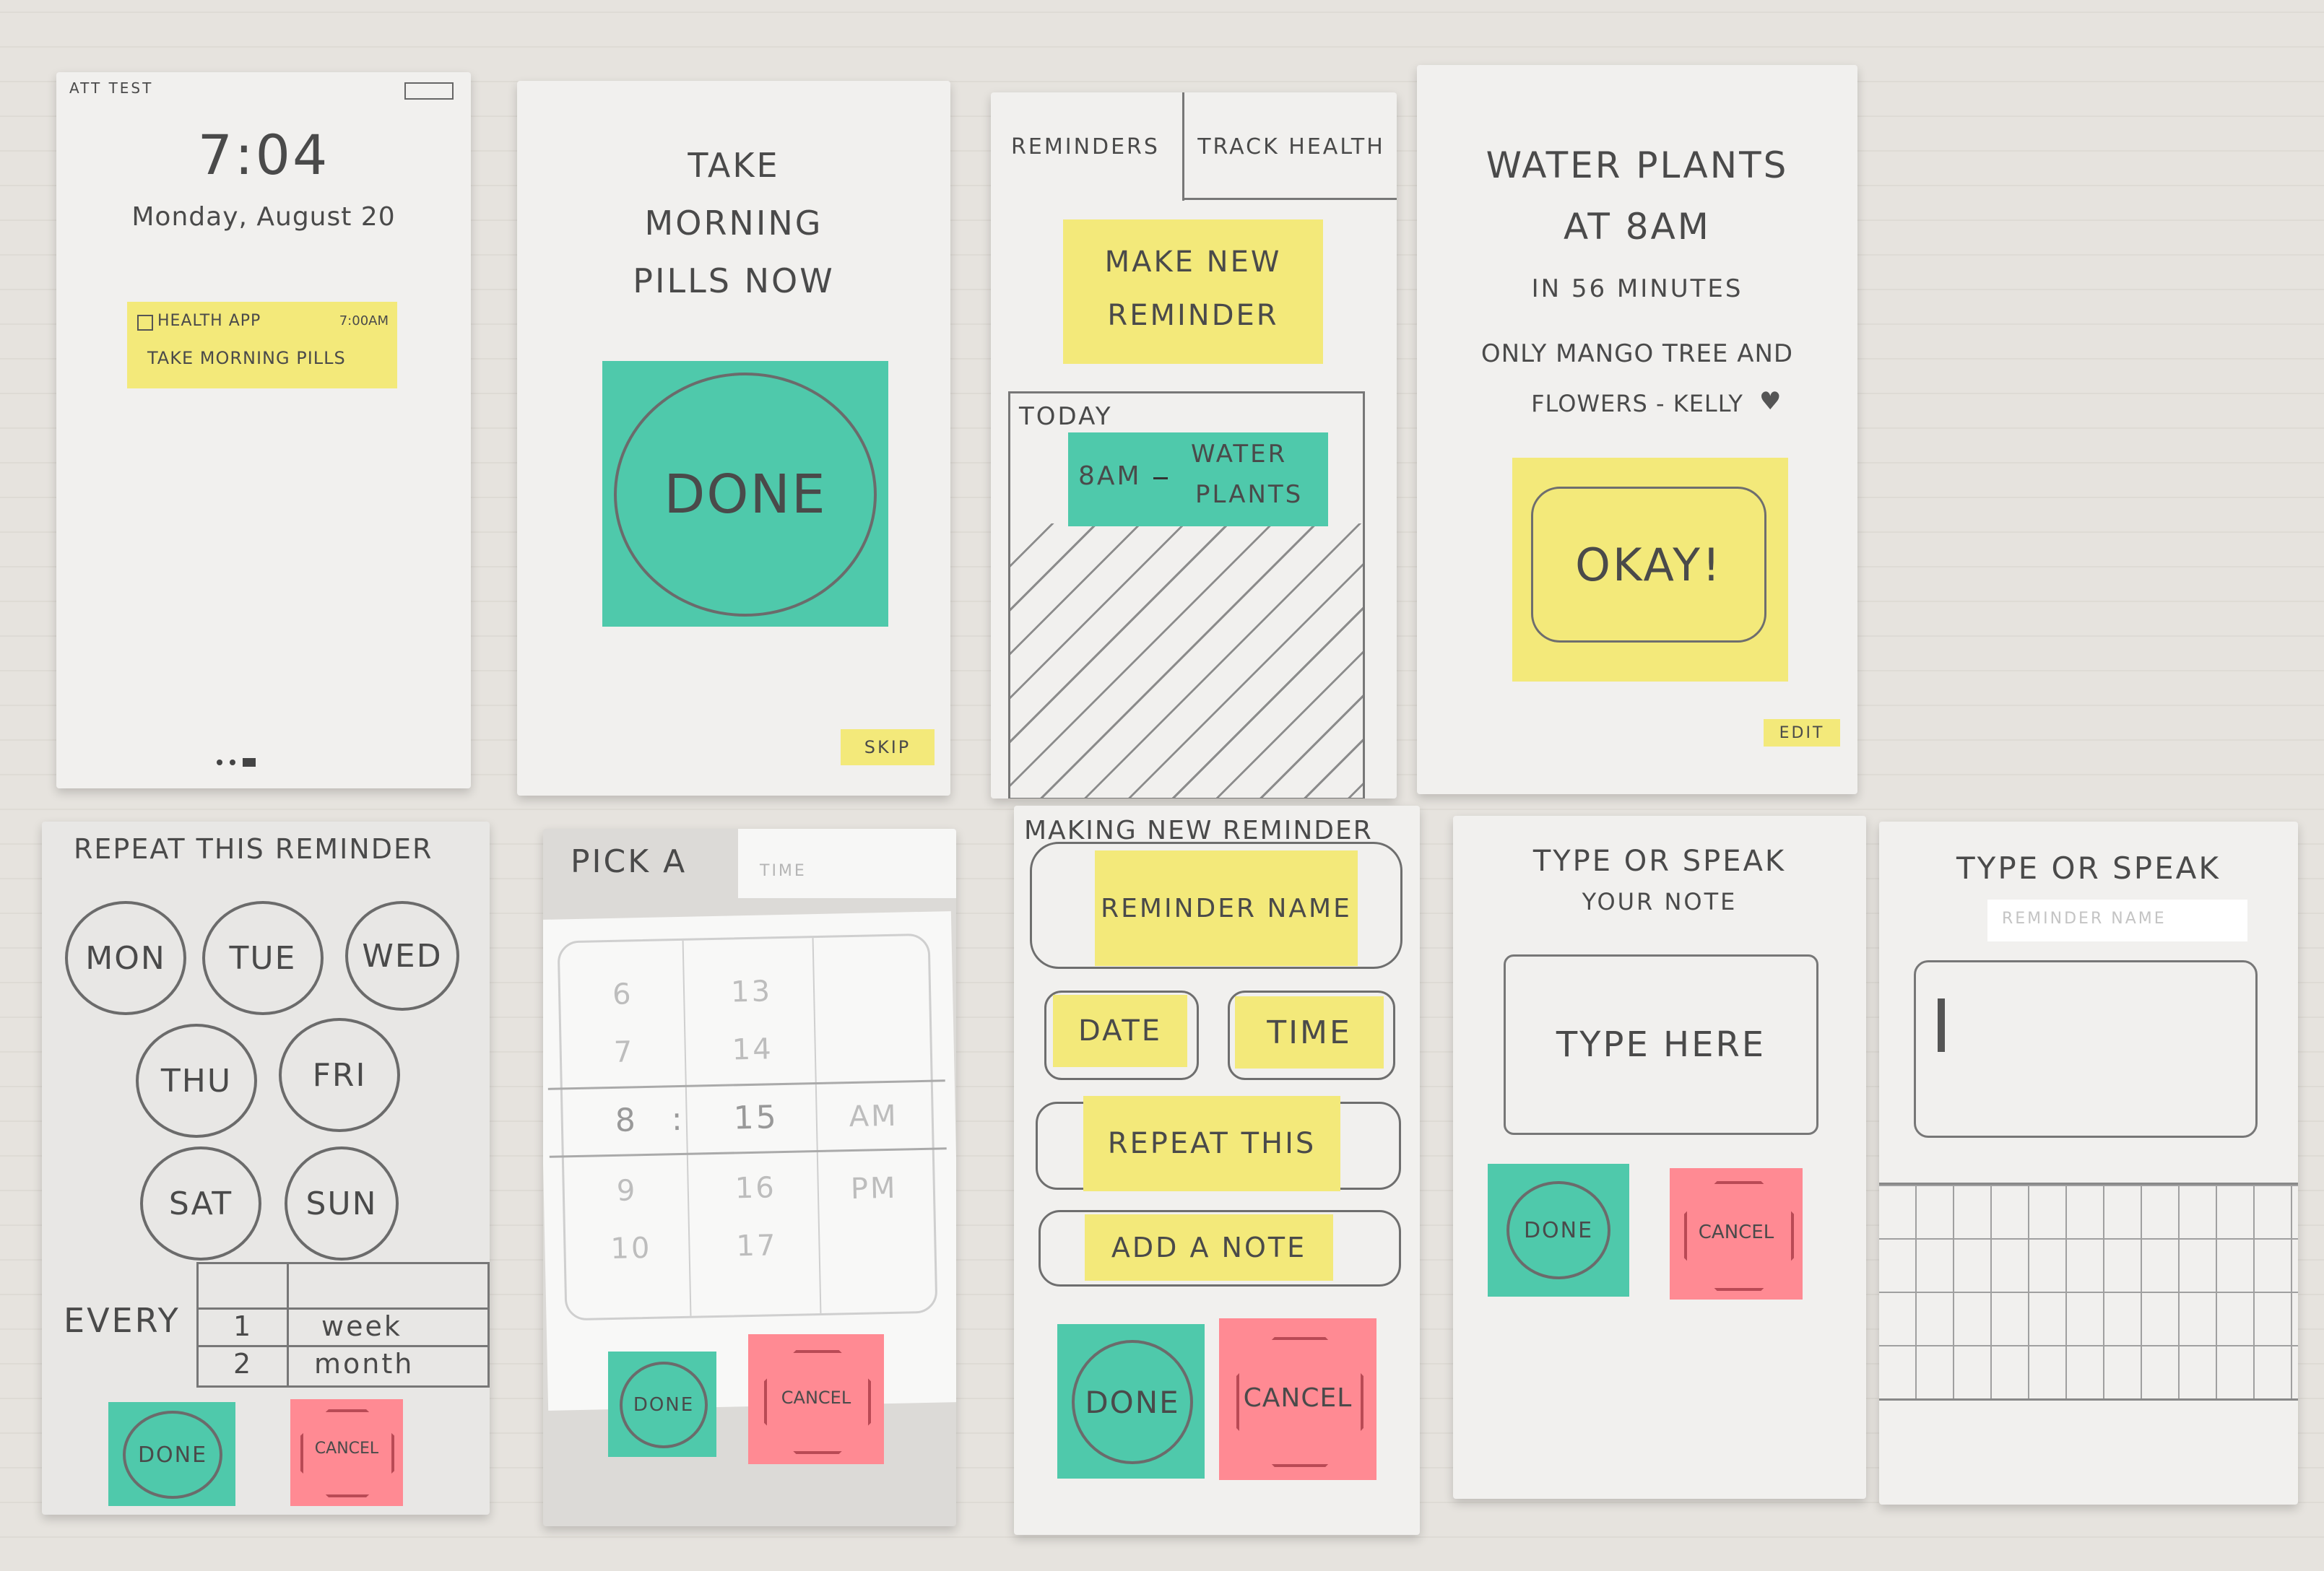 The height and width of the screenshot is (1571, 2324). I want to click on lock-date: Monday, August 20, so click(263, 217).